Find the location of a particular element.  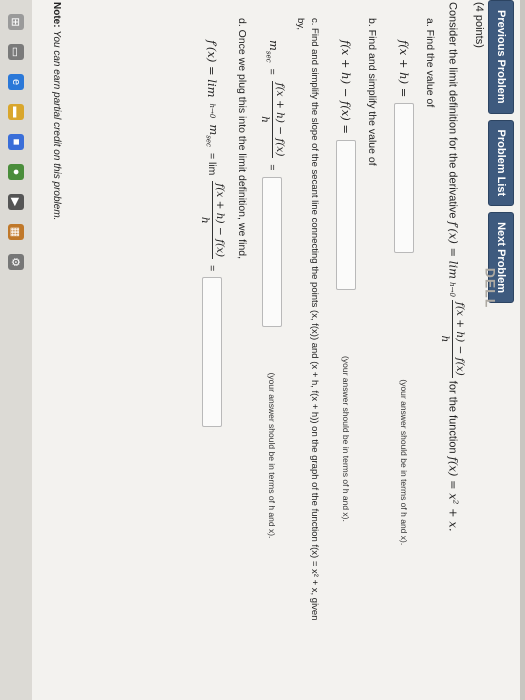

app2-icon: ▦ is located at coordinates (16, 232).